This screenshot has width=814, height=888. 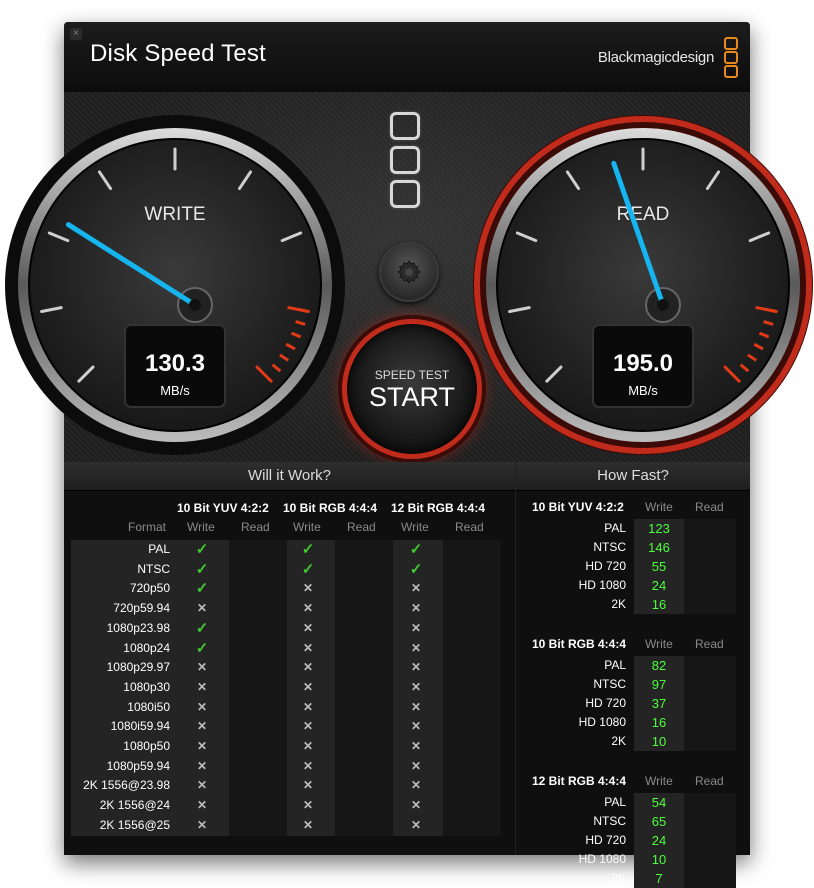 I want to click on format-group-header: 10 Bit RGB 4:4:4, so click(x=330, y=508).